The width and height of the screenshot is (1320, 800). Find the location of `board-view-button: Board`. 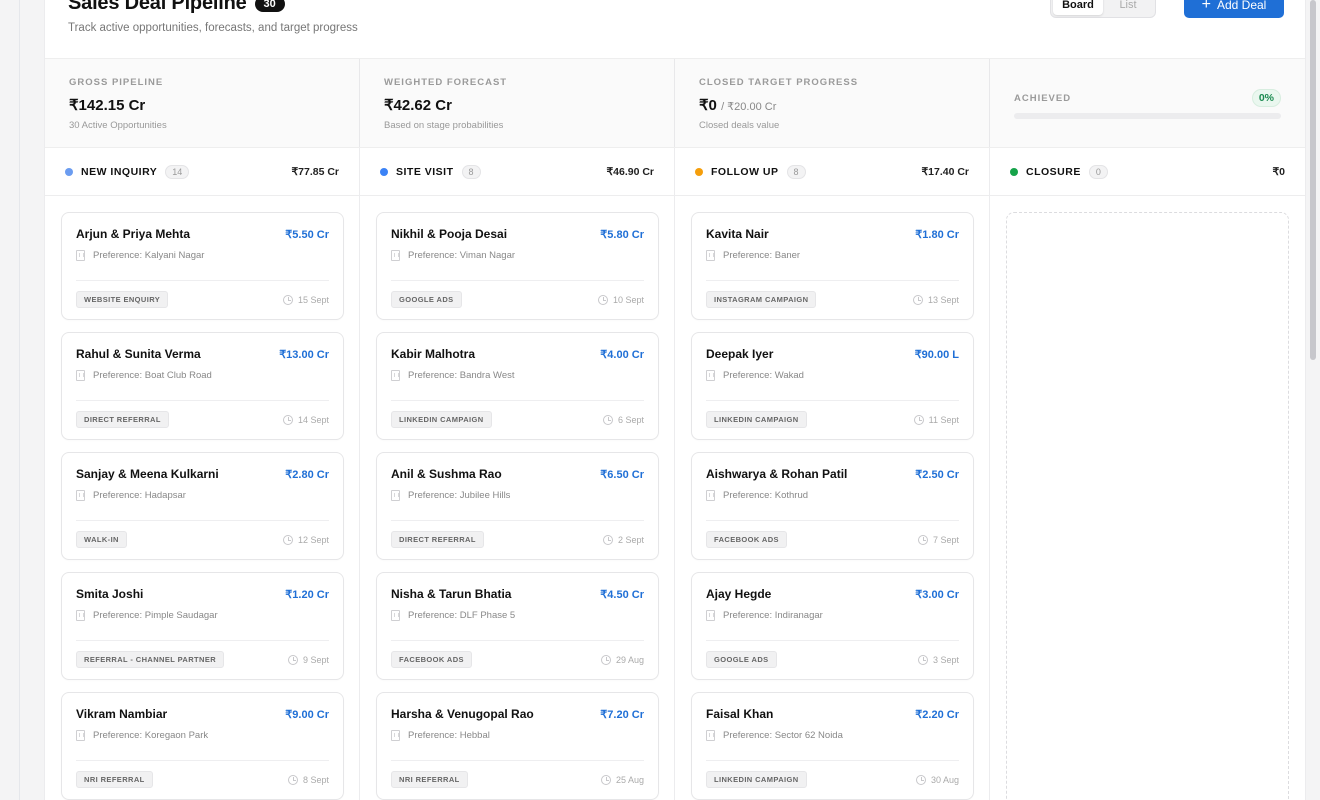

board-view-button: Board is located at coordinates (1078, 7).